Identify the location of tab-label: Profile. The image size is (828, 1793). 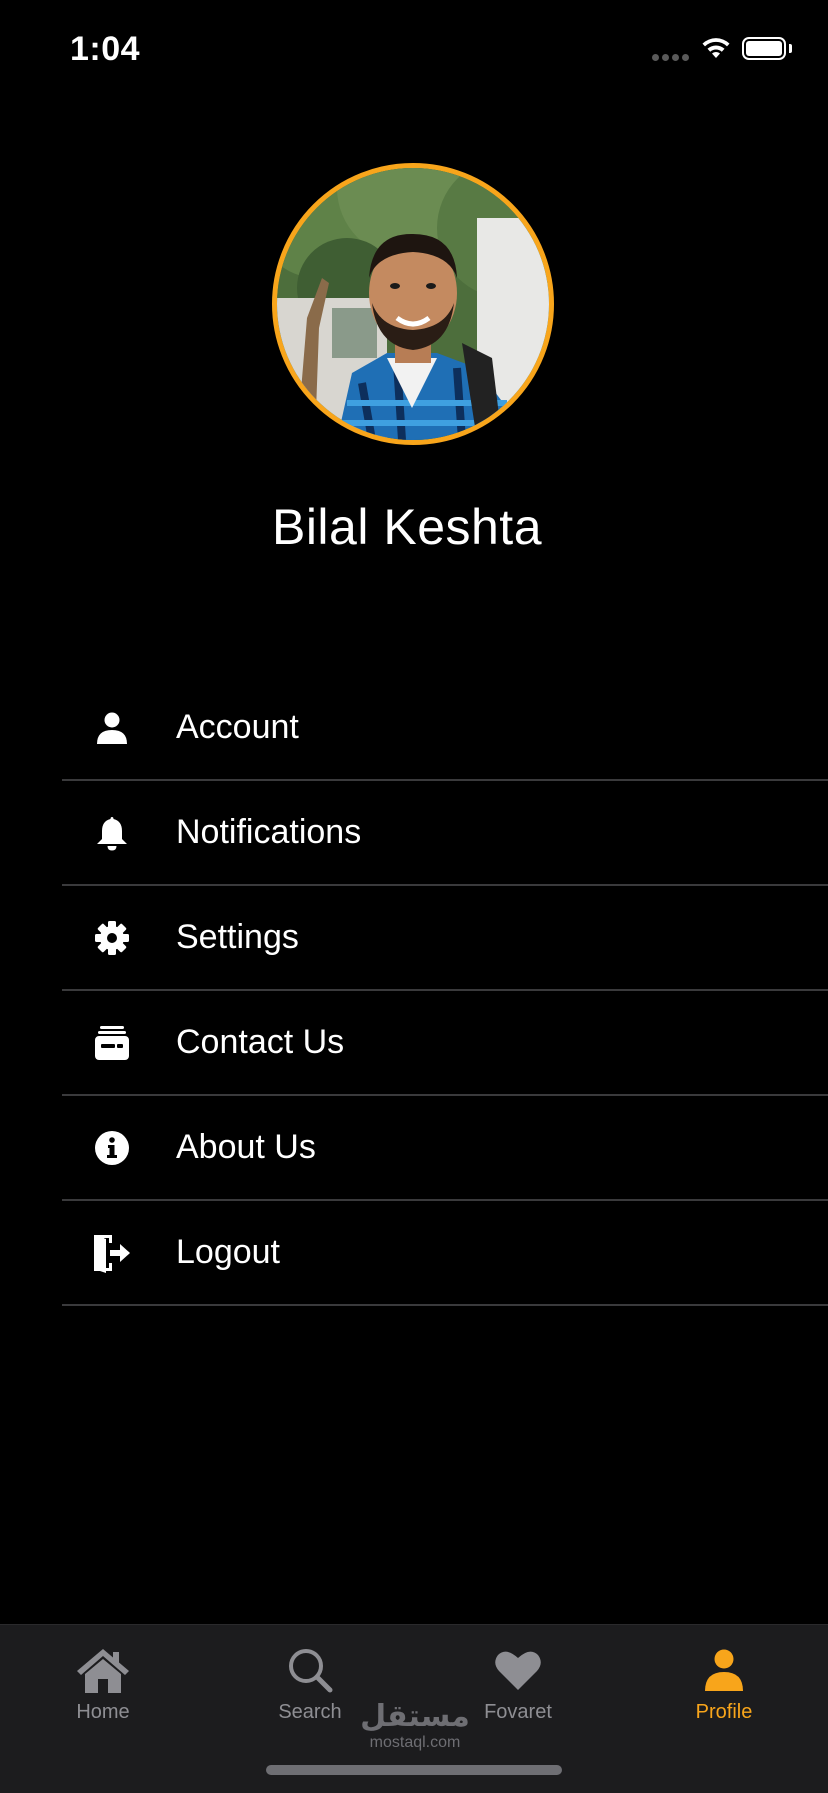
(724, 1712).